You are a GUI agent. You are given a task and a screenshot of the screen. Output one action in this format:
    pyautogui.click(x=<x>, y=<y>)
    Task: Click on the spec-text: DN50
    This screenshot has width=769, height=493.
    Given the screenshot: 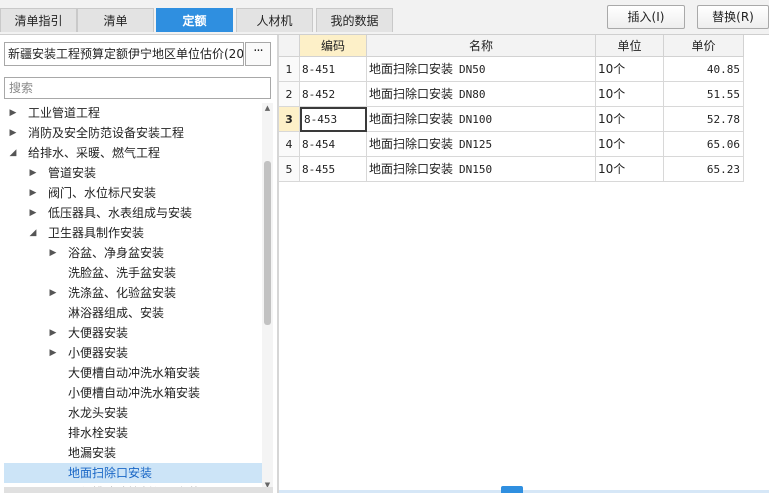 What is the action you would take?
    pyautogui.click(x=472, y=69)
    